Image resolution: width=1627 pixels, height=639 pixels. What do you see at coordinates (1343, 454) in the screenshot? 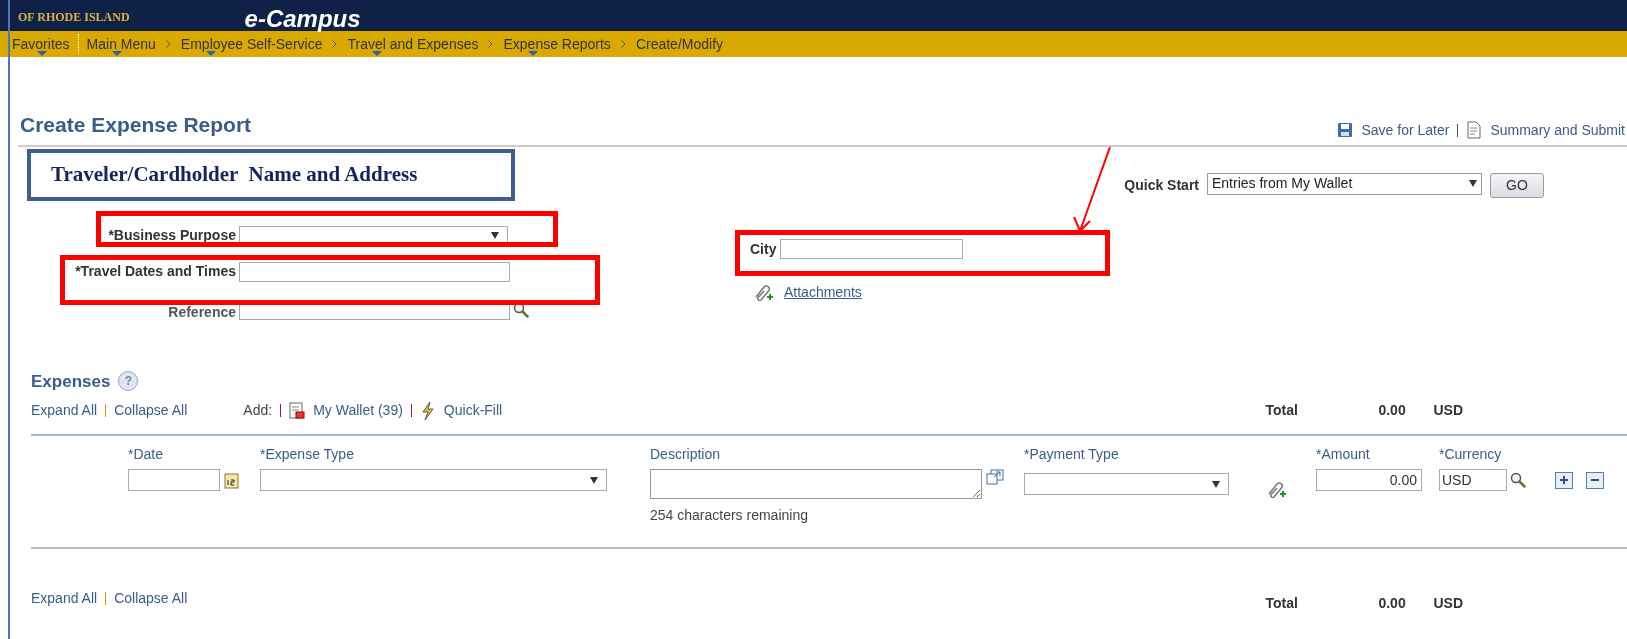
I see `column-label: *Amount` at bounding box center [1343, 454].